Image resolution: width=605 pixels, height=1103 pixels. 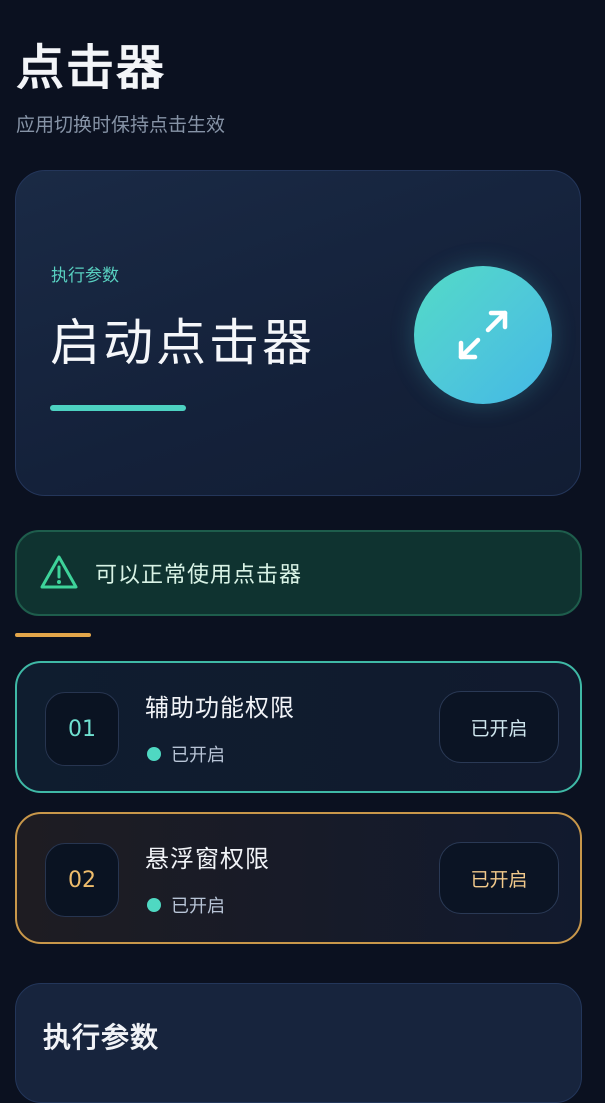 I want to click on permission-card-accessibility: 01 辅助功能权限 已开启 已开启, so click(x=298, y=727).